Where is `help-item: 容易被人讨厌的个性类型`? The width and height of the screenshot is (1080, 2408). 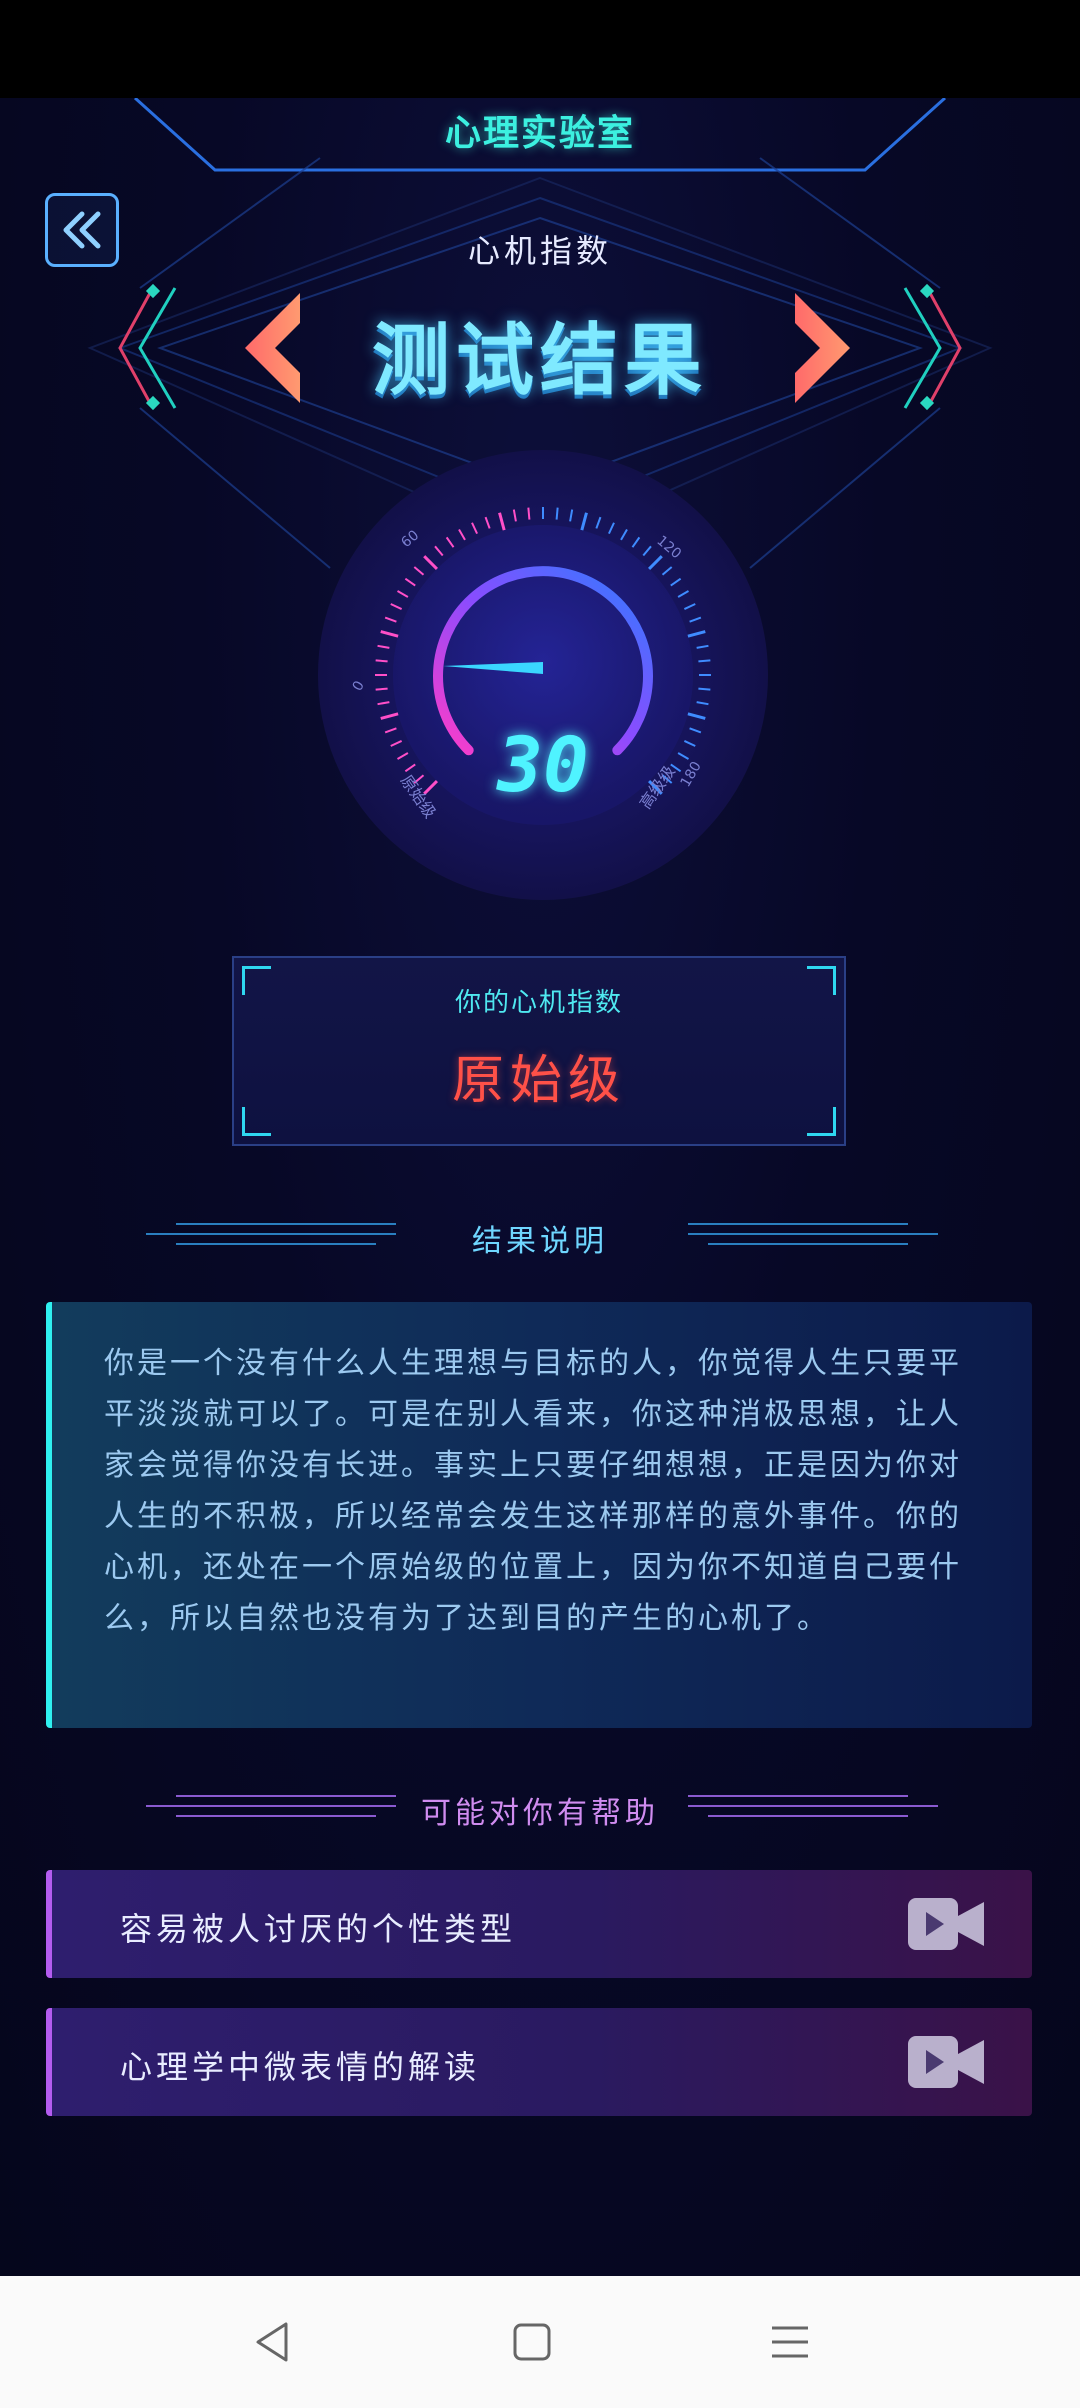 help-item: 容易被人讨厌的个性类型 is located at coordinates (539, 1924).